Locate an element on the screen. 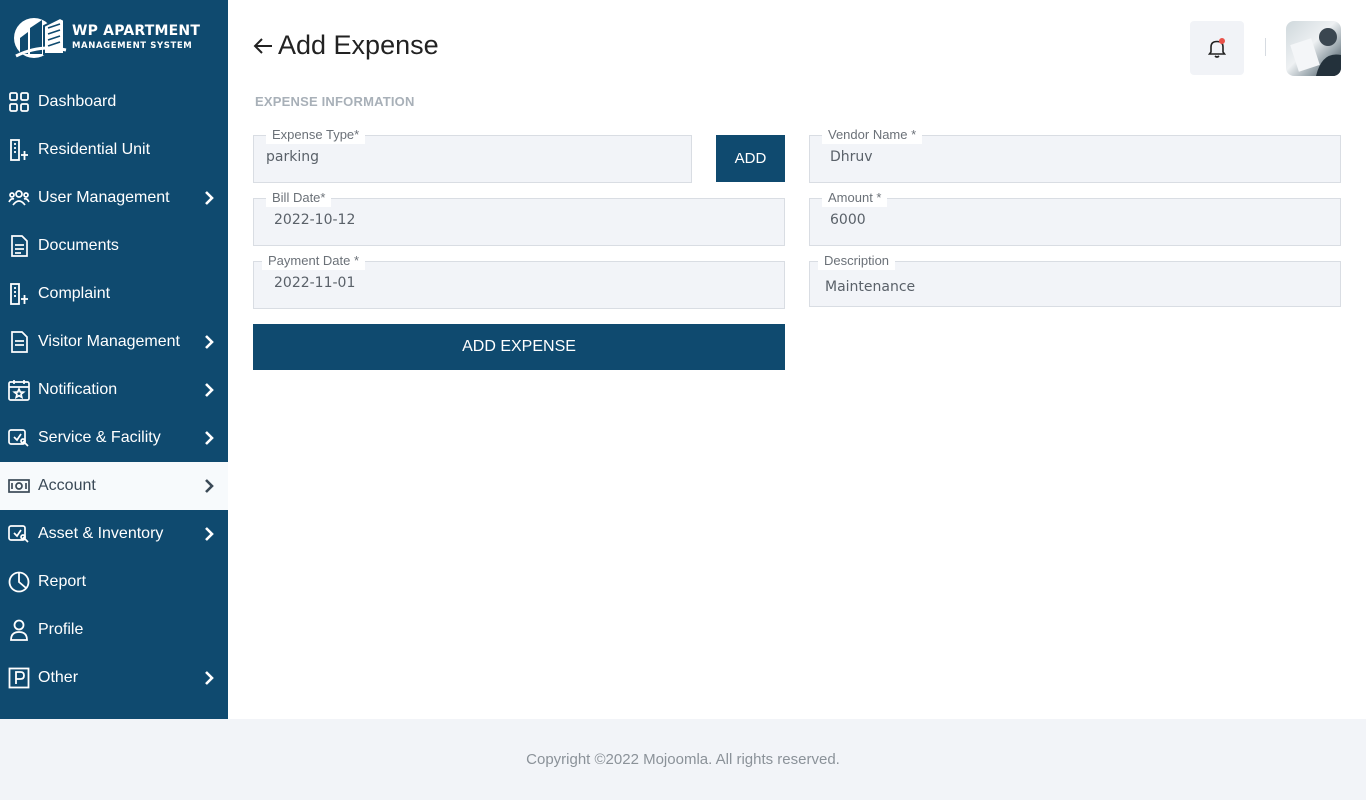 The height and width of the screenshot is (800, 1366). parking-icon is located at coordinates (19, 678).